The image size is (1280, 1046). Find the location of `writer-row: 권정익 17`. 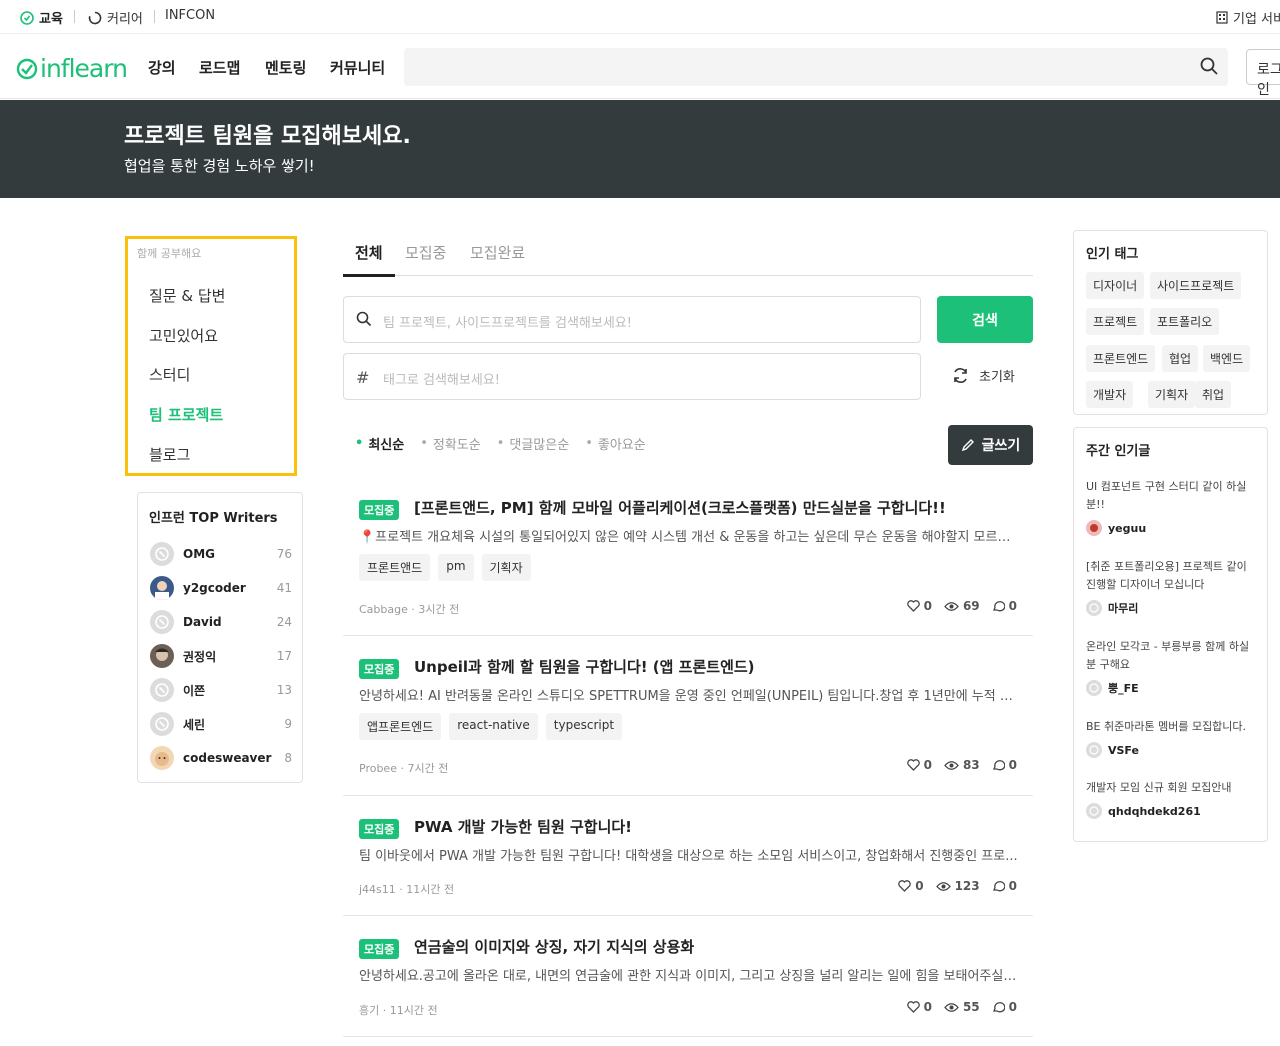

writer-row: 권정익 17 is located at coordinates (221, 656).